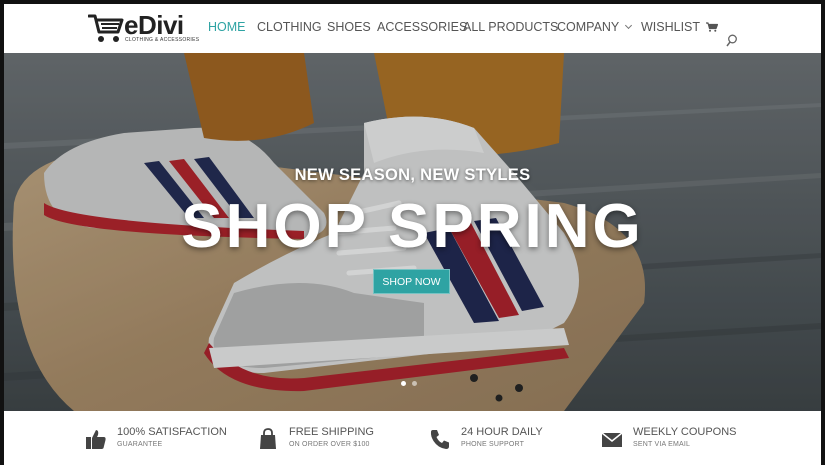  I want to click on nav-wishlist-label: WISHLIST, so click(671, 27).